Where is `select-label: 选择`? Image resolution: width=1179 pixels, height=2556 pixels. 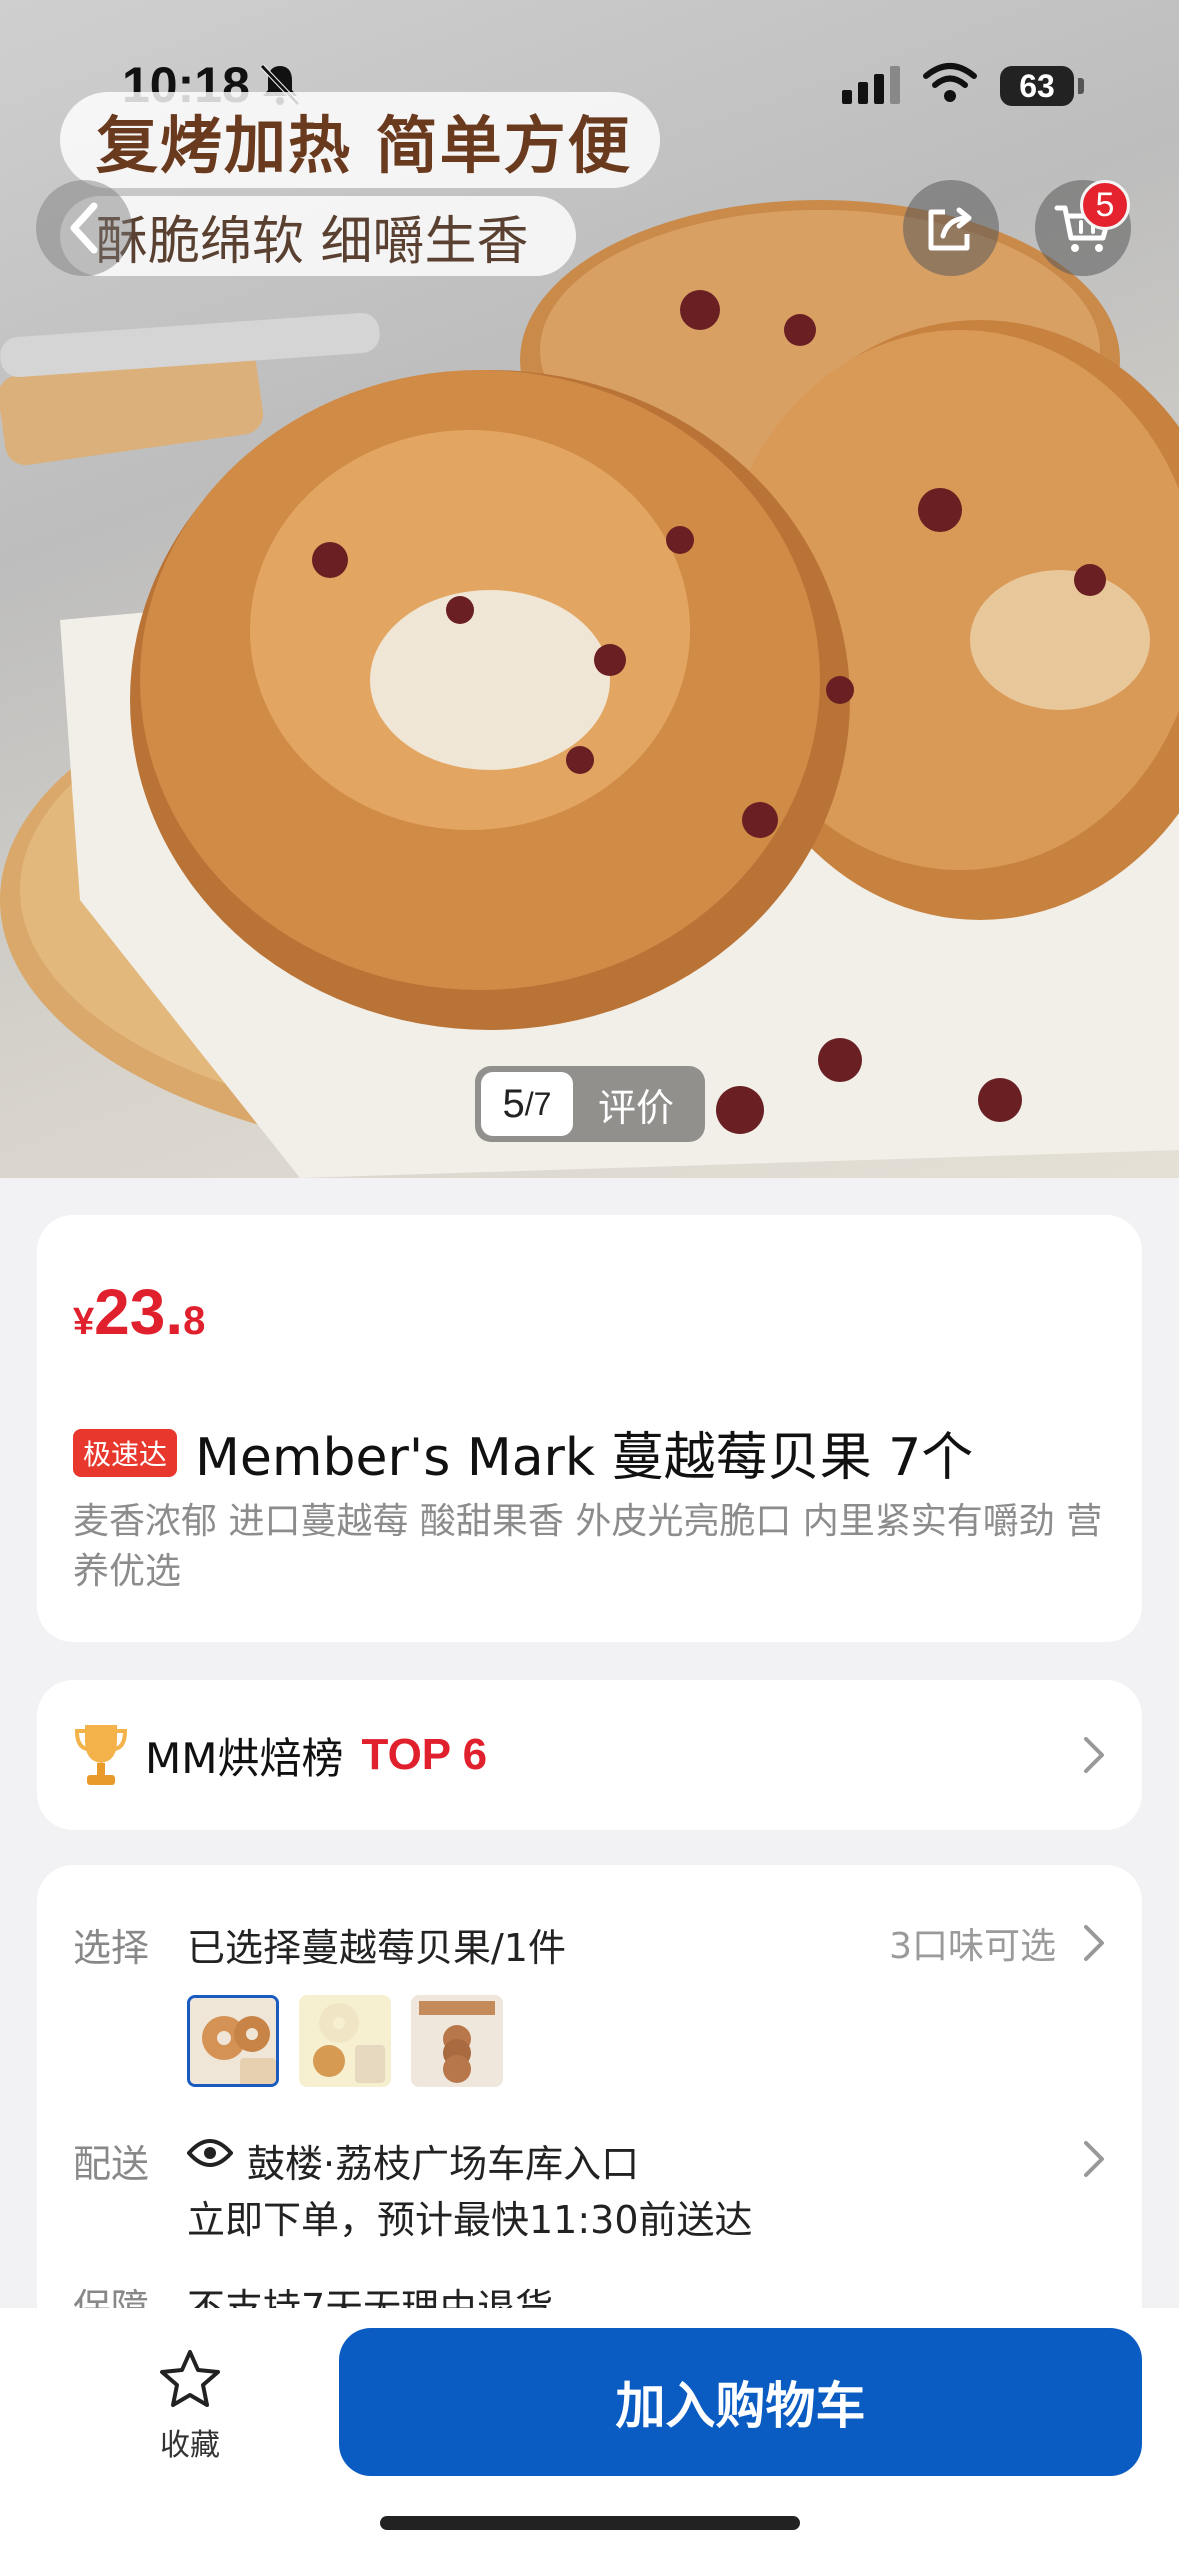
select-label: 选择 is located at coordinates (111, 1948).